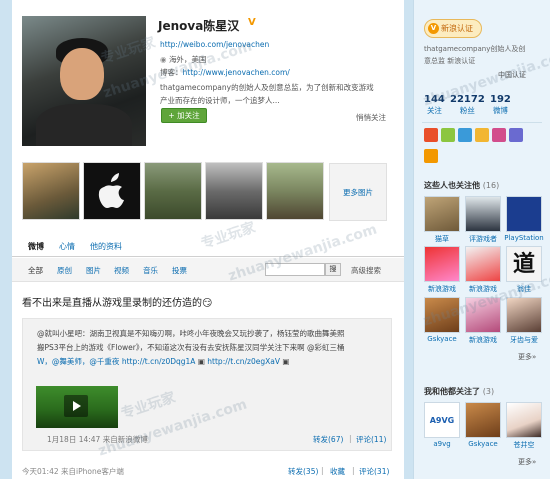  What do you see at coordinates (442, 239) in the screenshot?
I see `user-name: 猫草` at bounding box center [442, 239].